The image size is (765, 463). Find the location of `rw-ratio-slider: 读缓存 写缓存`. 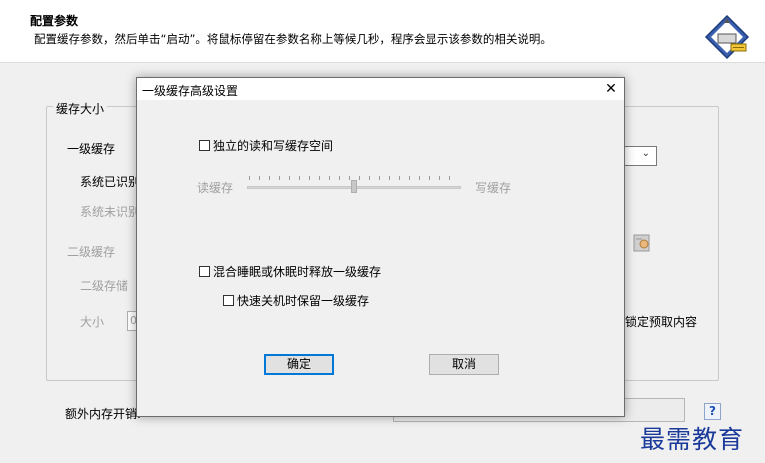

rw-ratio-slider: 读缓存 写缓存 is located at coordinates (357, 186).